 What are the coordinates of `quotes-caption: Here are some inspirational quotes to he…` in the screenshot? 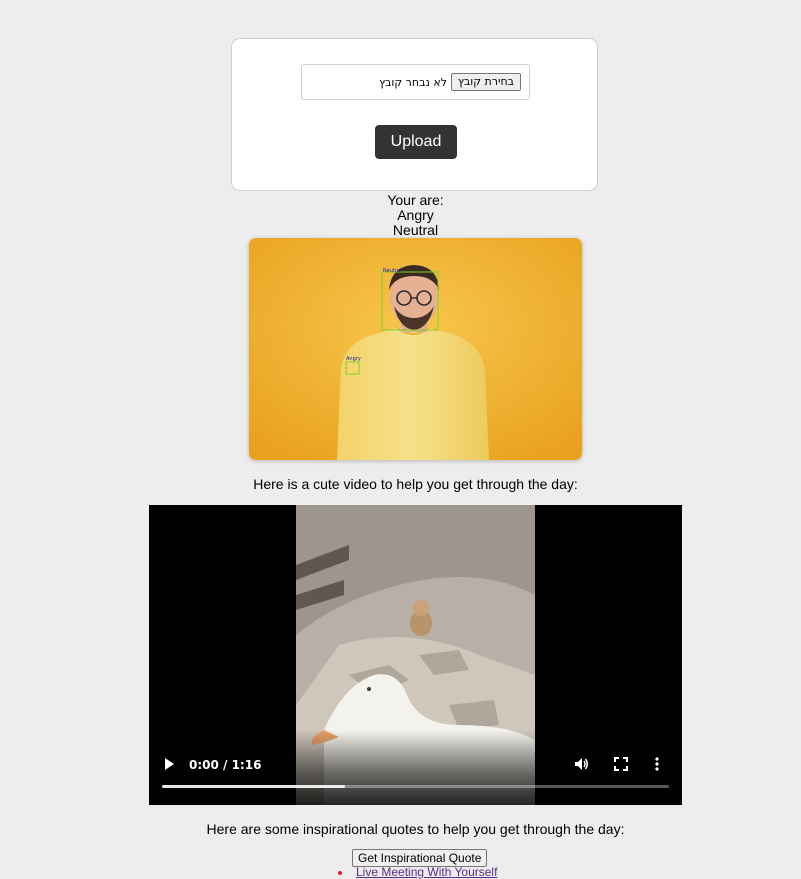 It's located at (415, 829).